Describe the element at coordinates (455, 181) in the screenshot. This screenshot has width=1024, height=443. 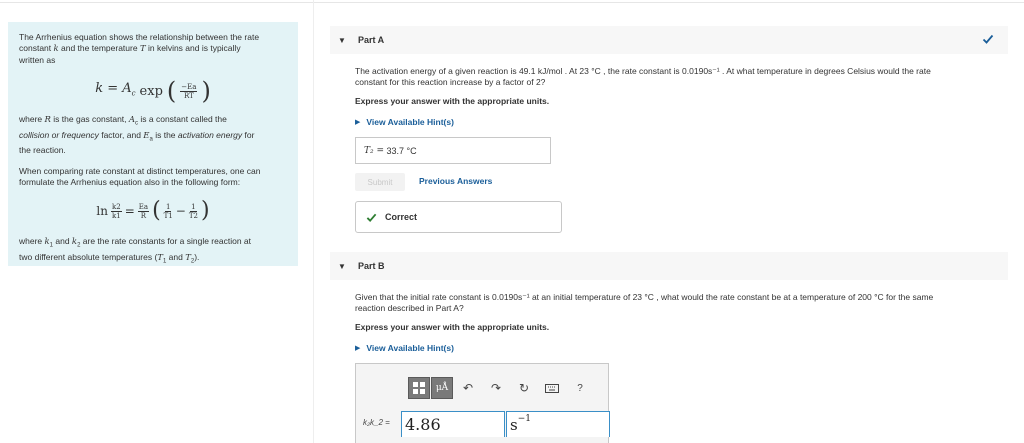
I see `previous-answers-link: Previous Answers` at that location.